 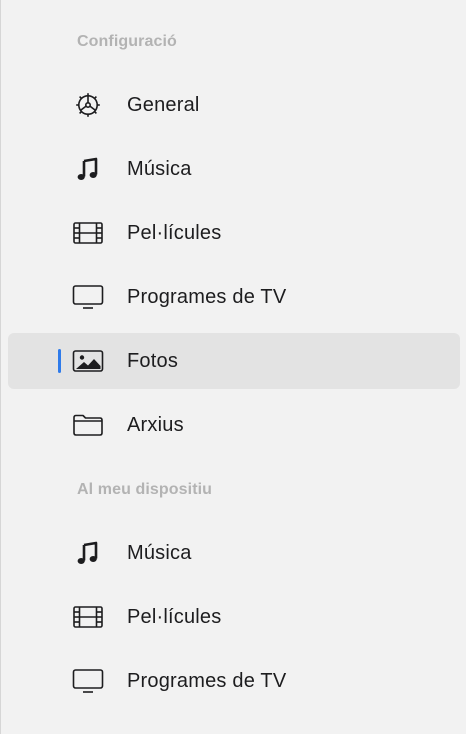 I want to click on sidebar-item-general: General, so click(x=234, y=105).